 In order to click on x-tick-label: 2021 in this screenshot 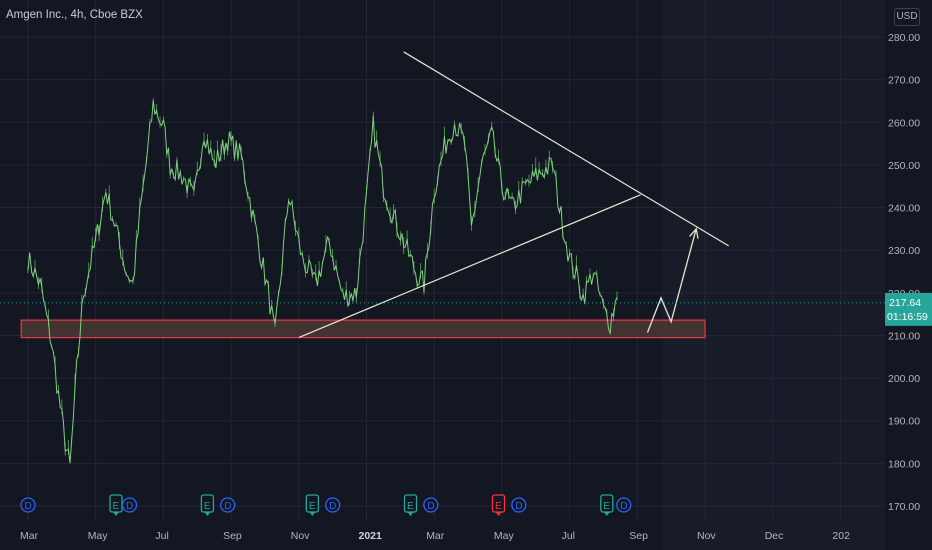, I will do `click(371, 536)`.